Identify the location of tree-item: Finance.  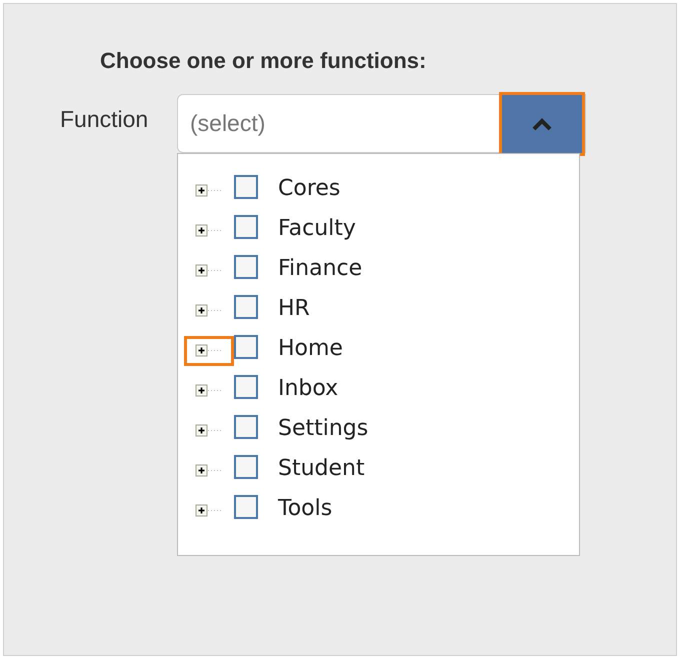
(320, 269).